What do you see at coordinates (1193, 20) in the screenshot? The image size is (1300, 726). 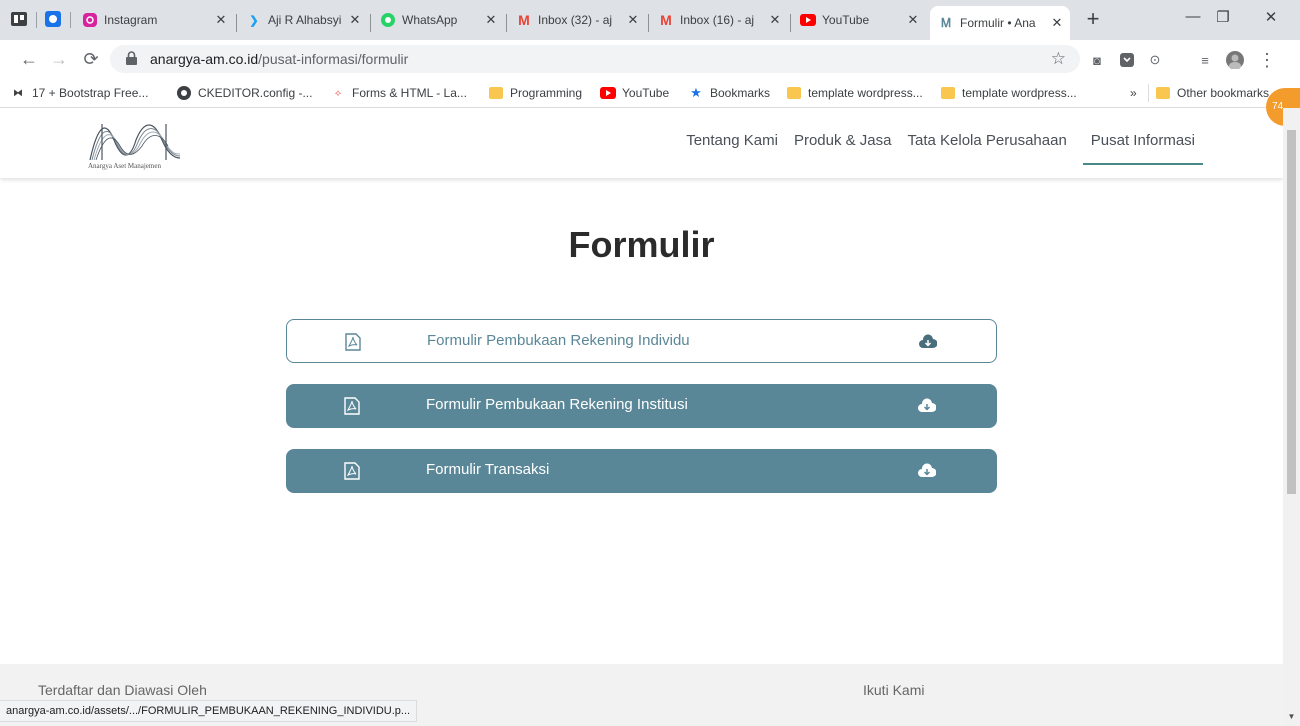 I see `minimize-button: —` at bounding box center [1193, 20].